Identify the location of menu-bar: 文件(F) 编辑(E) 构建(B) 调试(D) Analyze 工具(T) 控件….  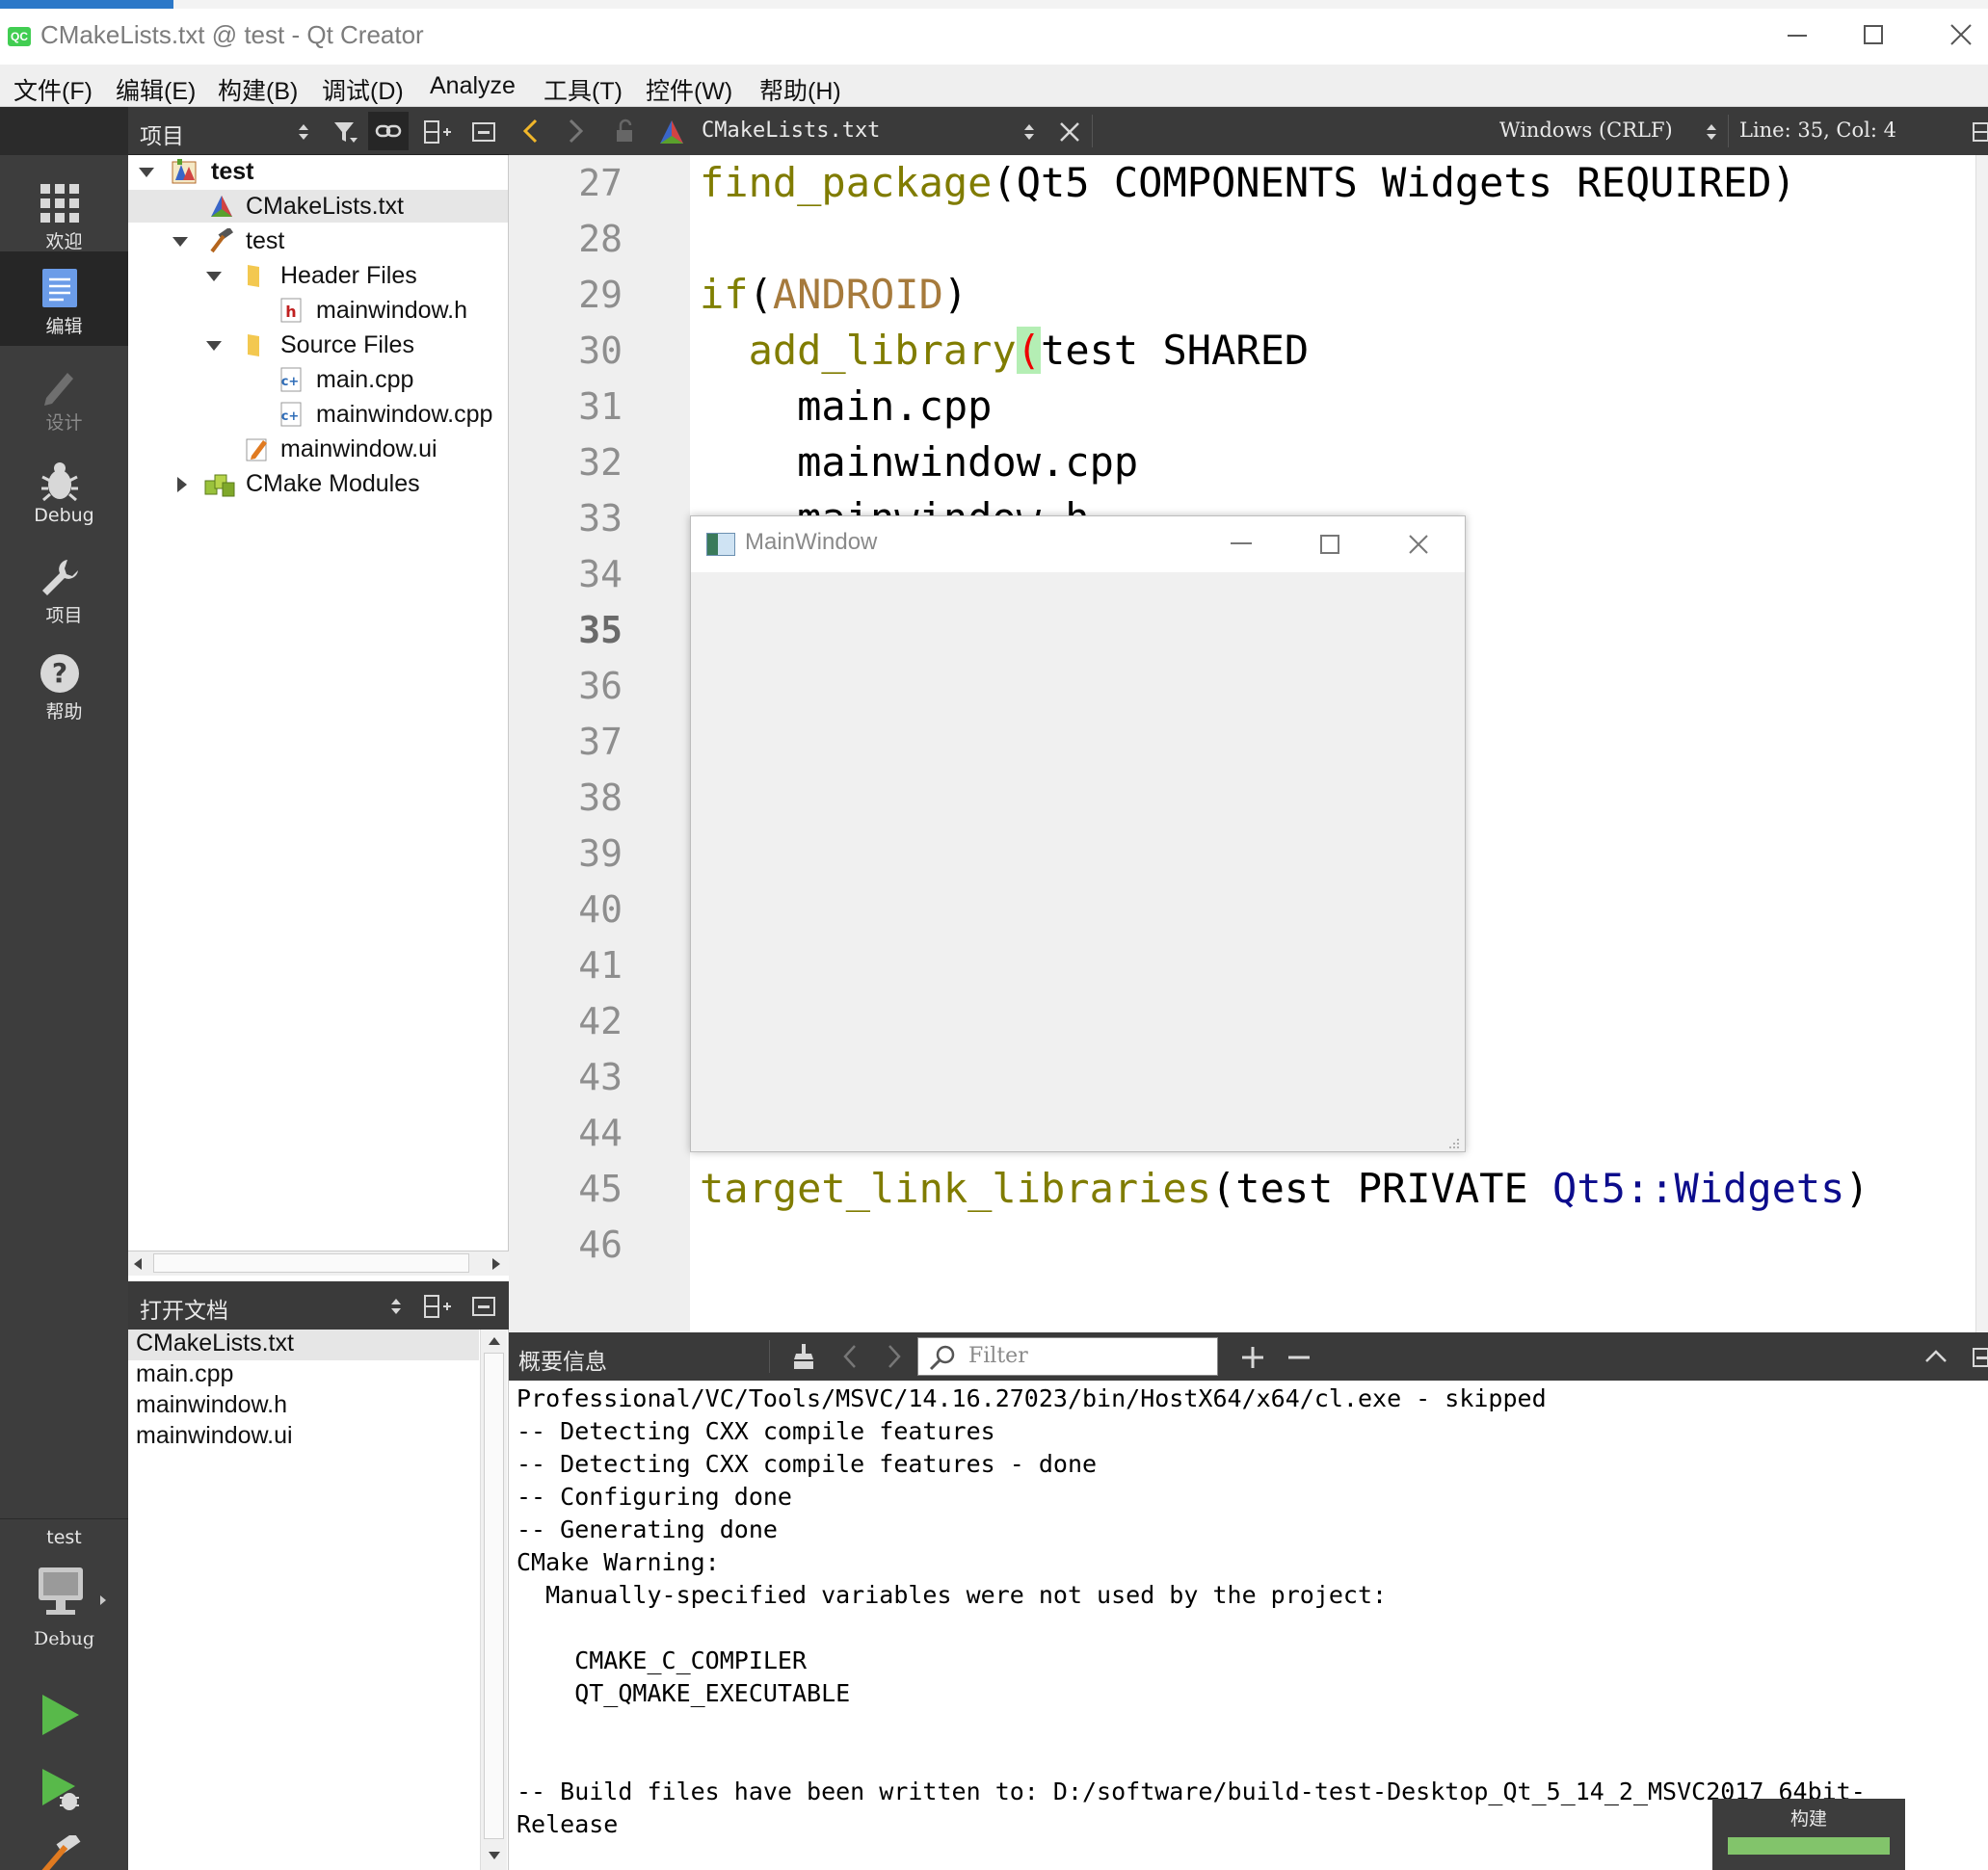
(994, 86).